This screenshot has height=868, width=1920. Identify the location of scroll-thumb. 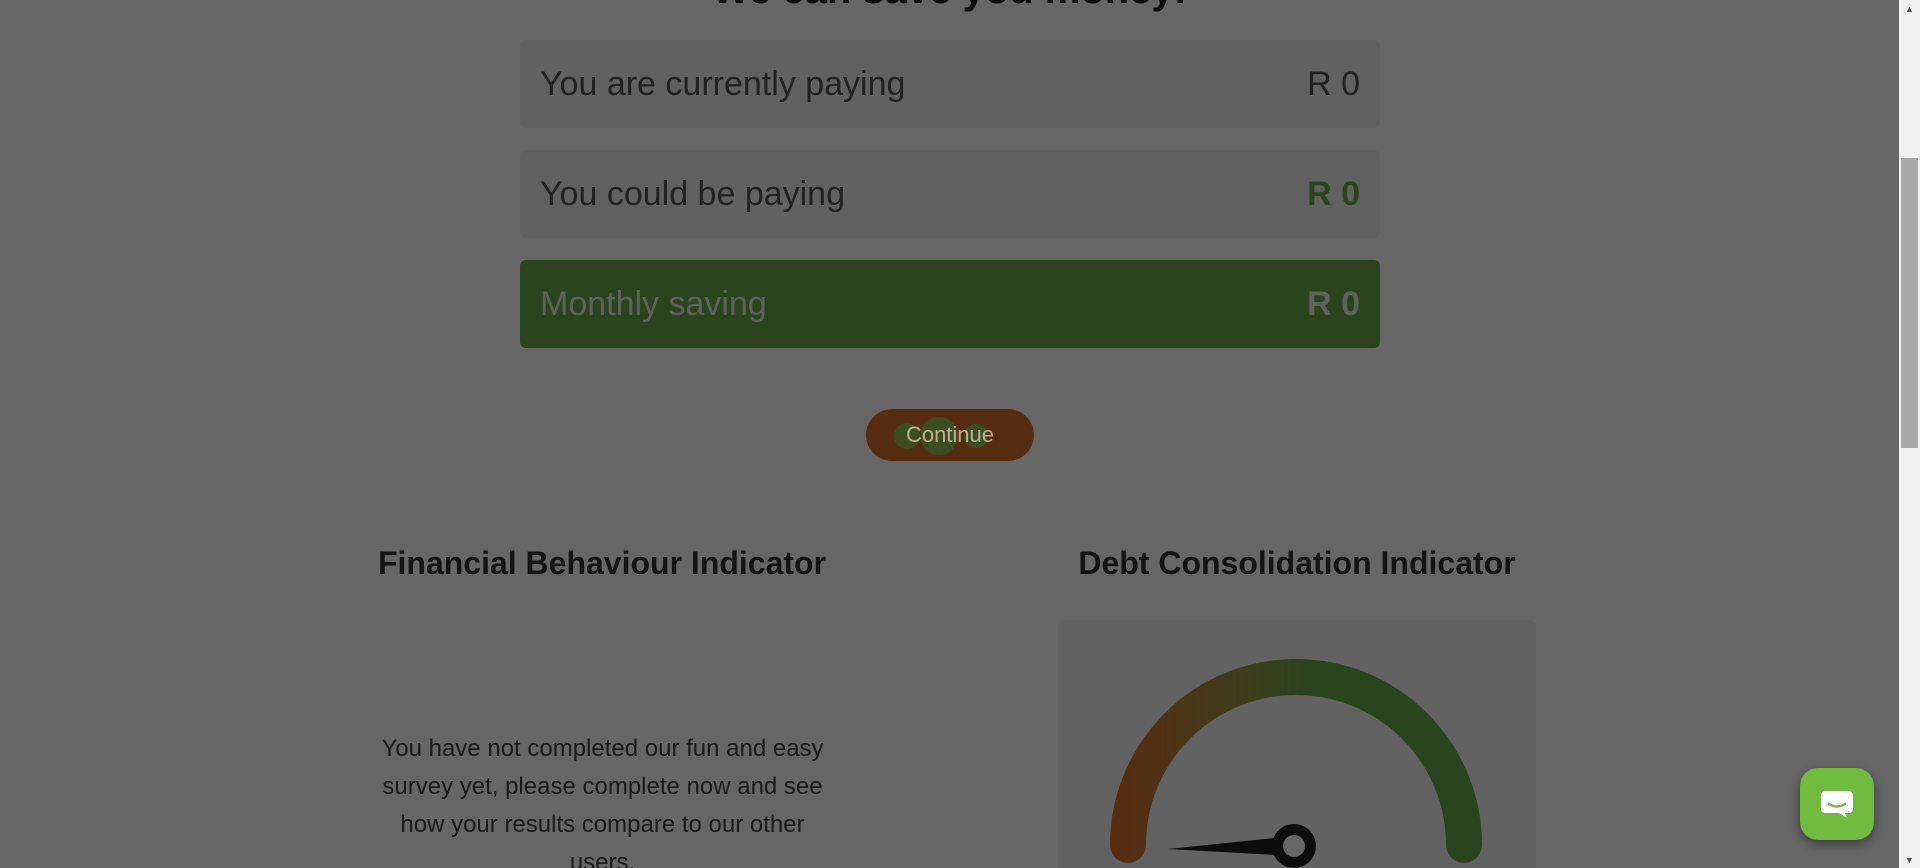
(1909, 303).